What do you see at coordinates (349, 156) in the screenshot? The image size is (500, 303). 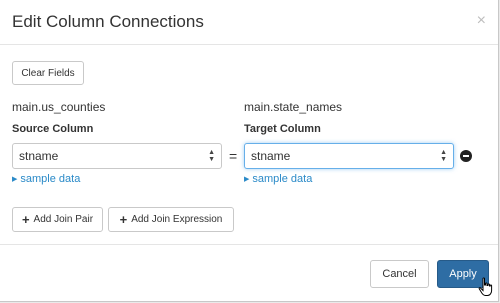 I see `target-column-select: stname ▲ ▼` at bounding box center [349, 156].